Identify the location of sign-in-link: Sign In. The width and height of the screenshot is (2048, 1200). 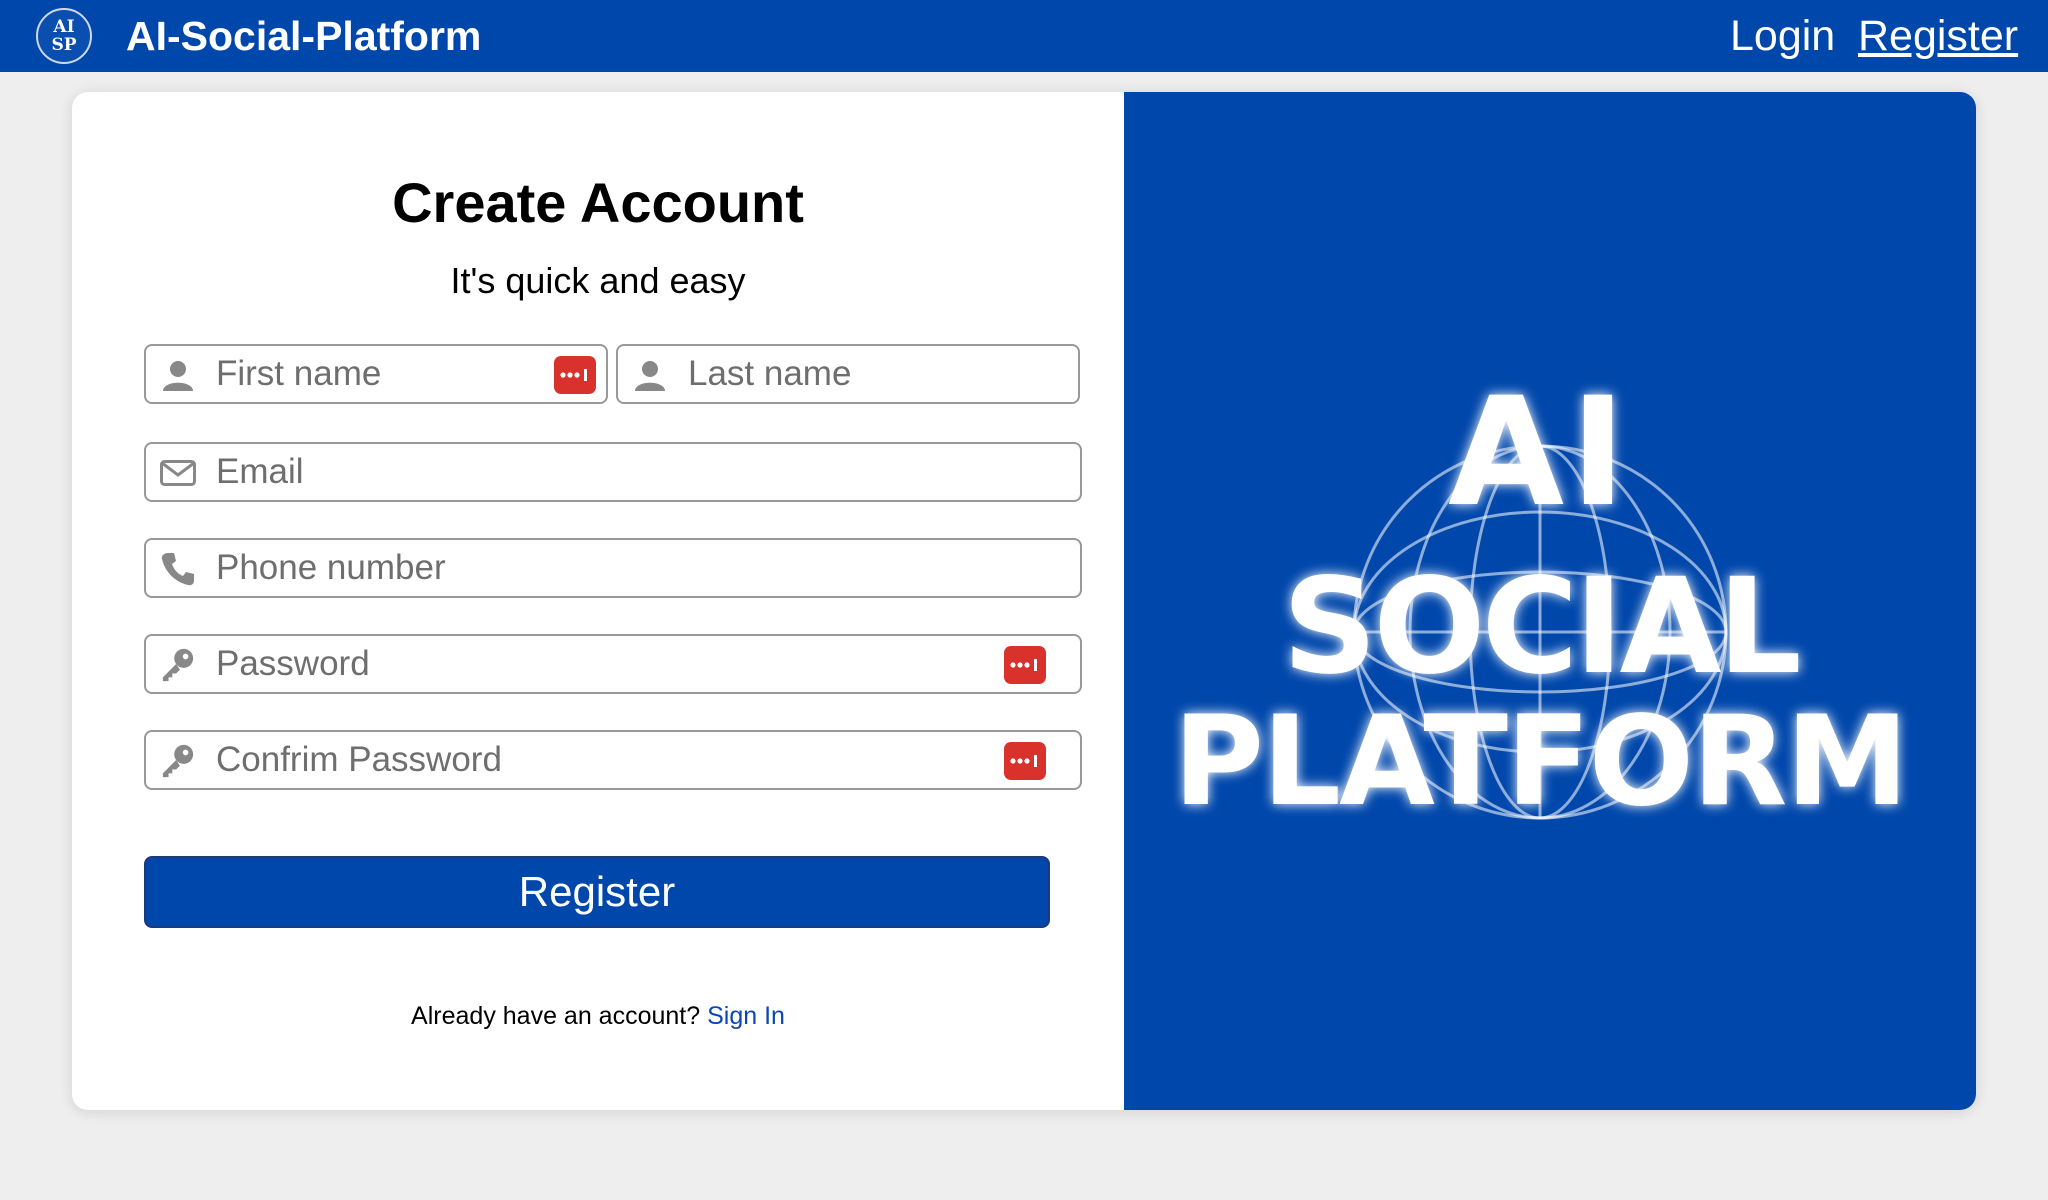
(746, 1016).